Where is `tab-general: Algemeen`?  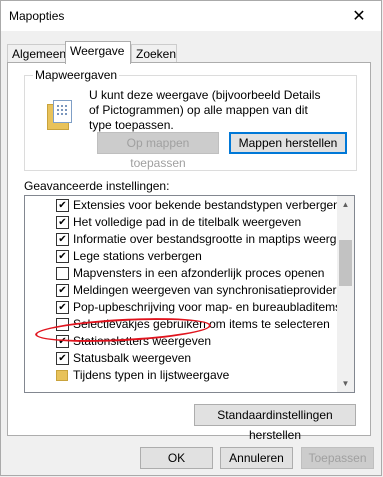 tab-general: Algemeen is located at coordinates (36, 53).